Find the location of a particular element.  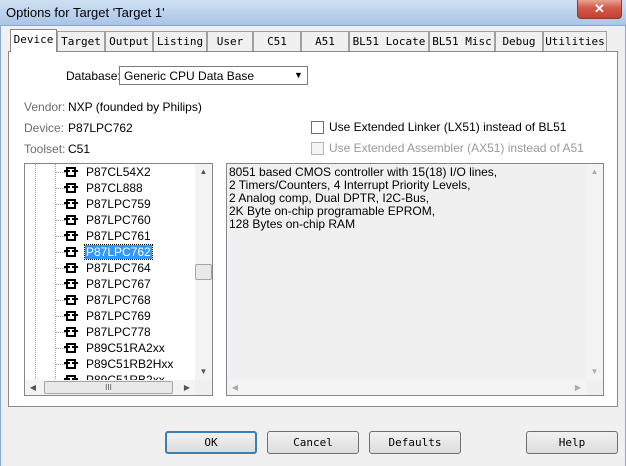

tree-item: P87LPC761 is located at coordinates (110, 236).